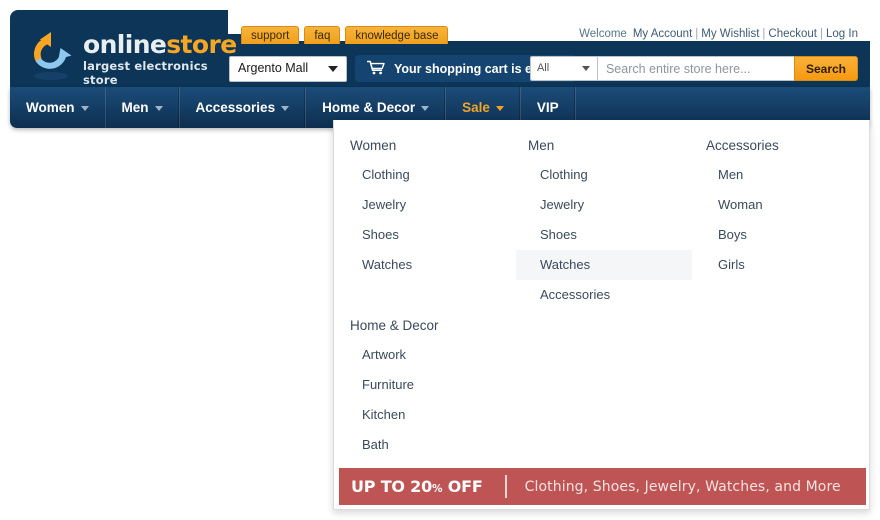  I want to click on mega-item-home-bath: Bath, so click(426, 445).